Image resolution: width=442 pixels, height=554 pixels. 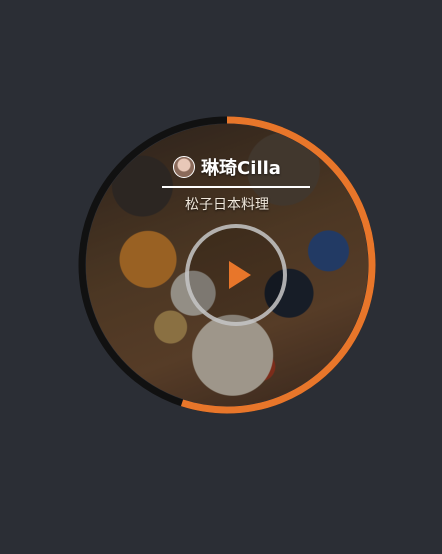 I want to click on play-icon, so click(x=240, y=275).